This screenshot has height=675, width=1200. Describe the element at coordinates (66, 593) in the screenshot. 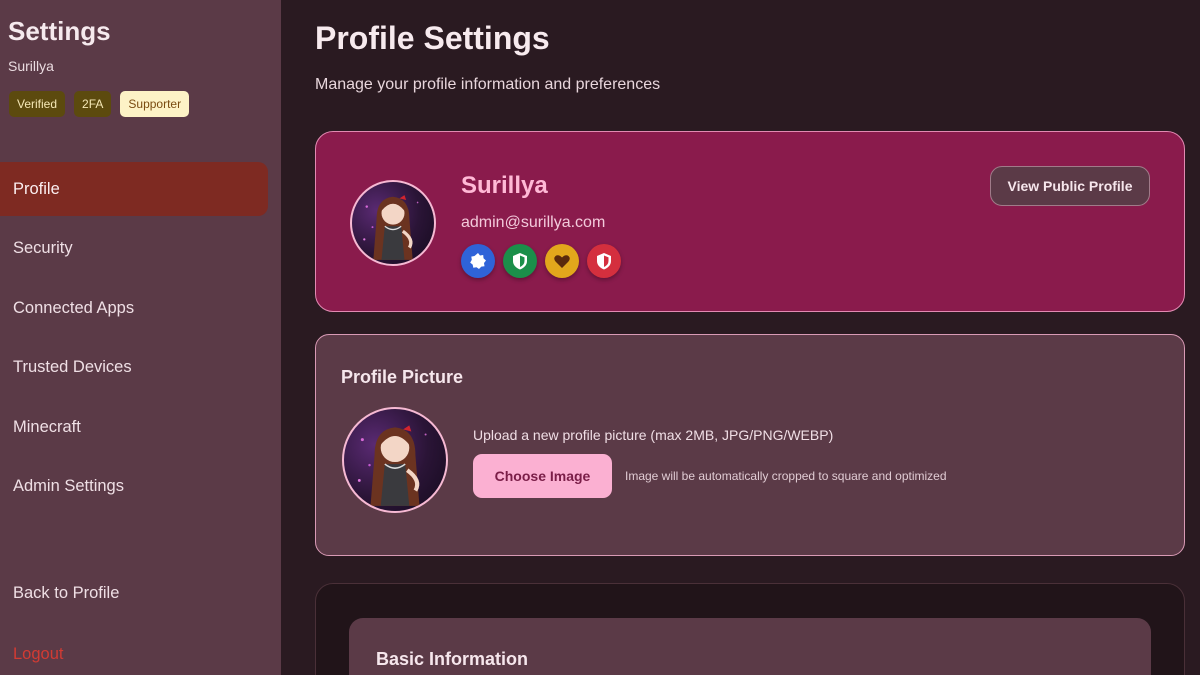

I see `back-to-profile-link: Back to Profile` at that location.